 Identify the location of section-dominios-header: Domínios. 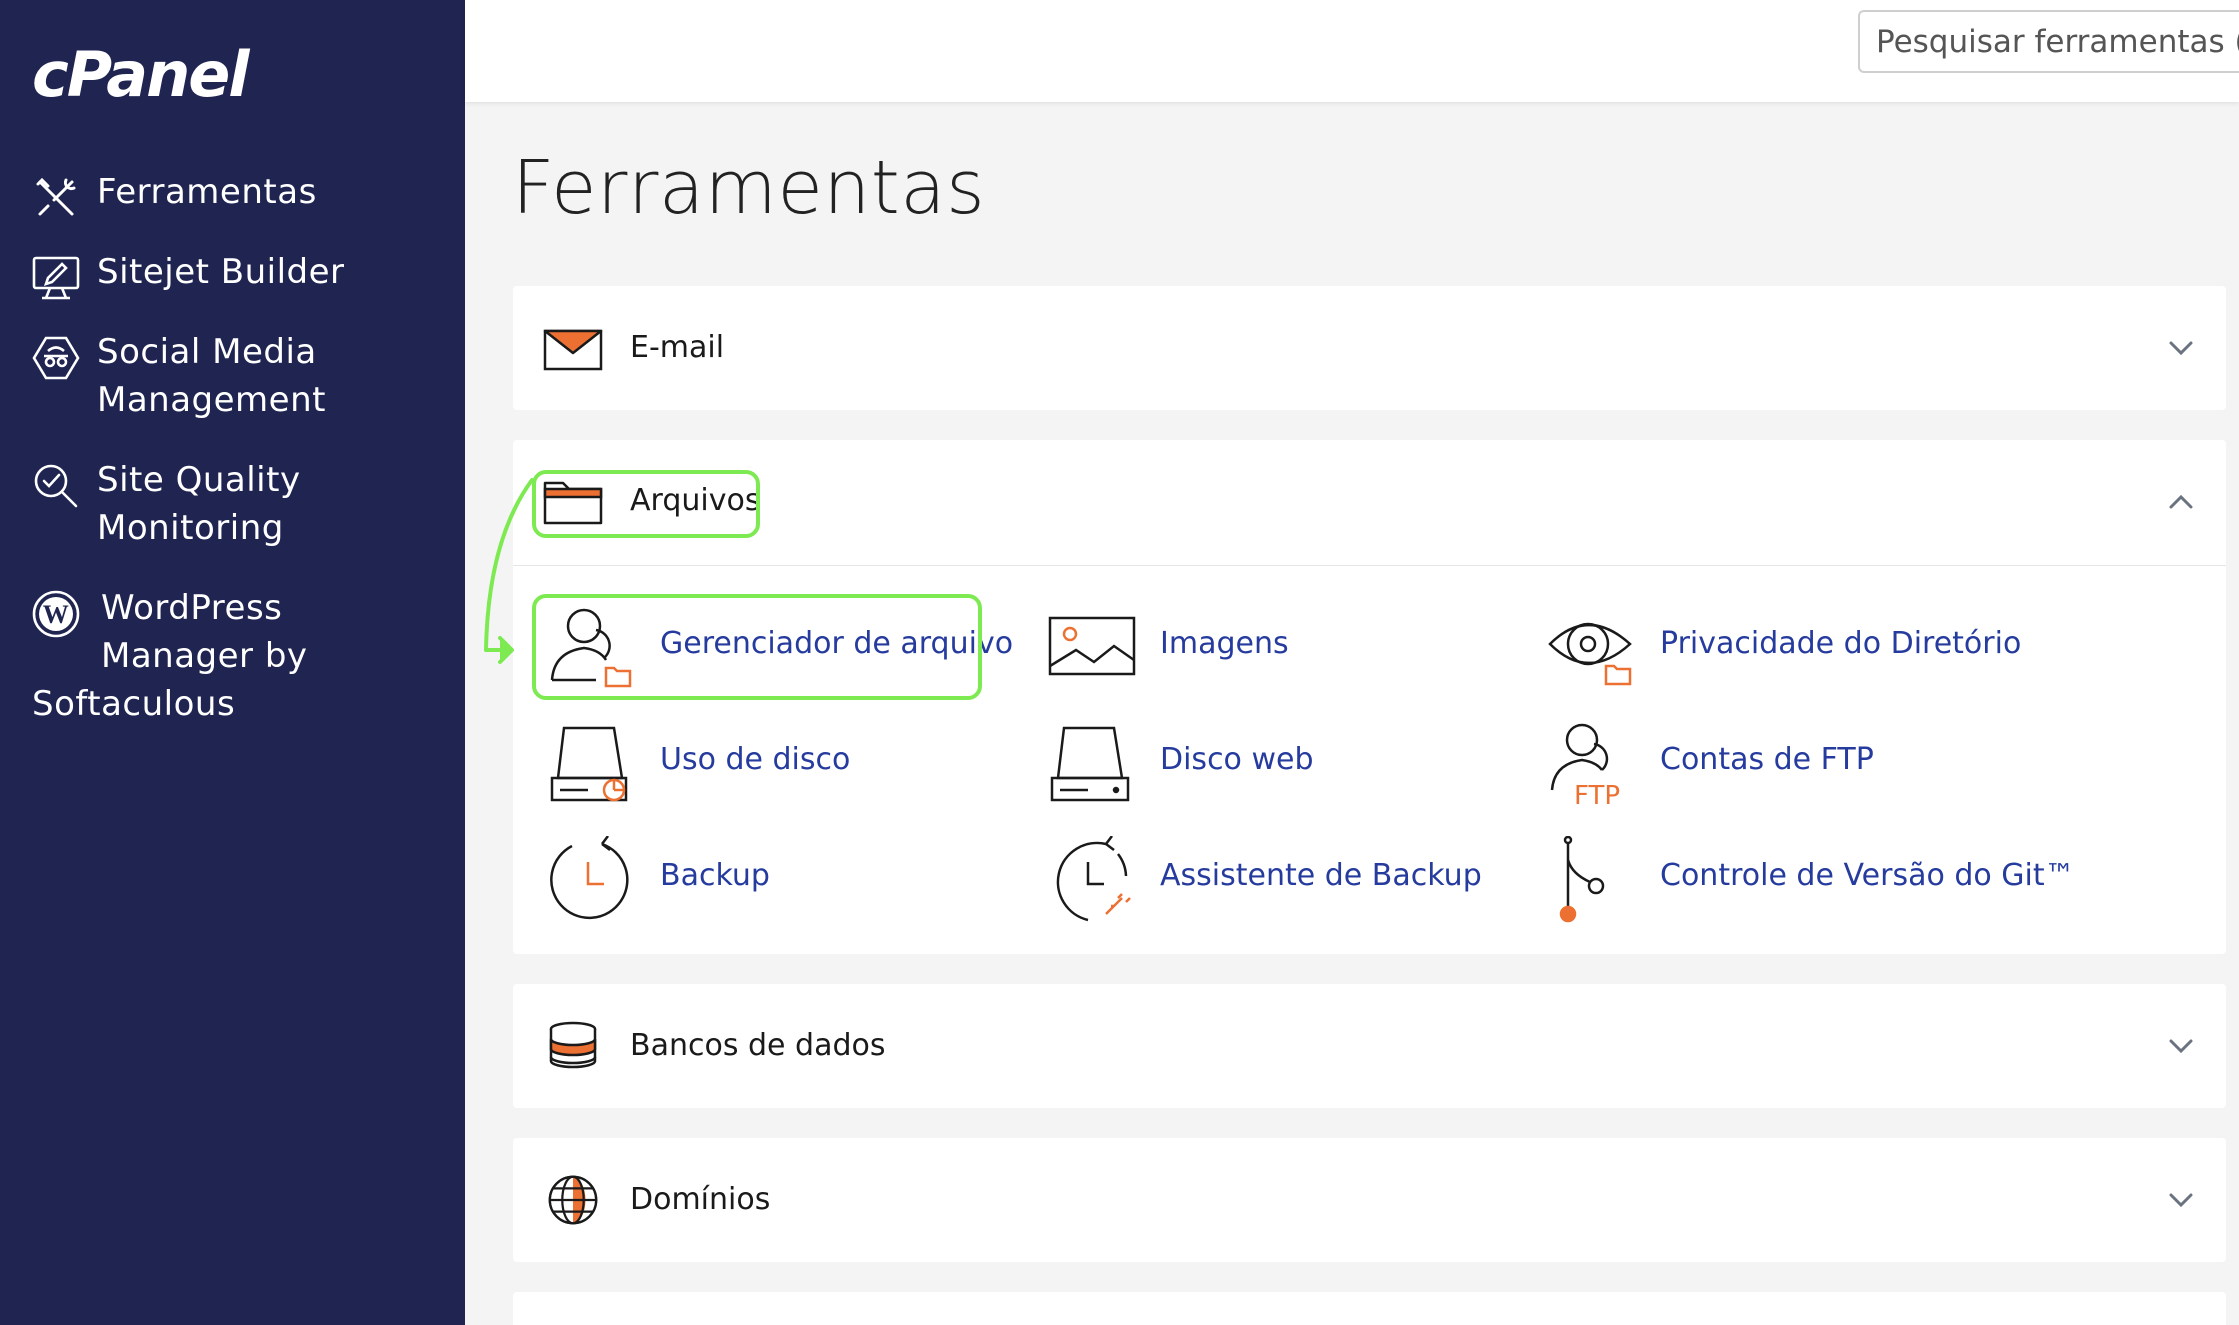
(1369, 1200).